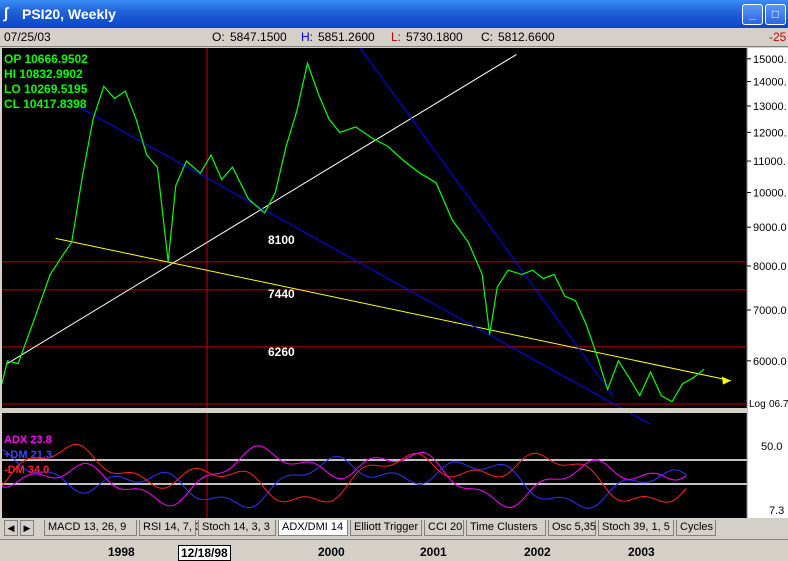 The image size is (788, 561). Describe the element at coordinates (537, 552) in the screenshot. I see `time-label-2002: 2002` at that location.